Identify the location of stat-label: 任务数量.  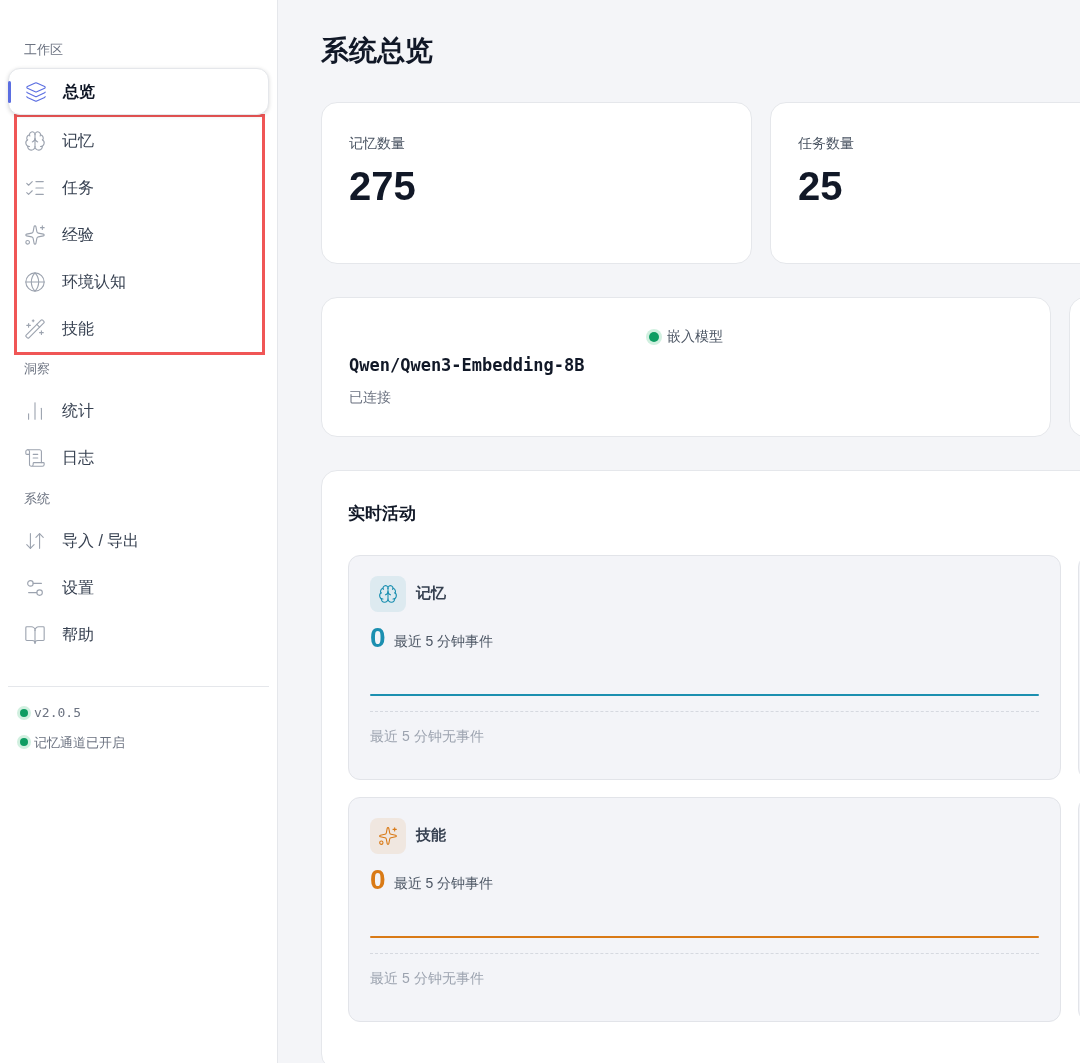
(826, 143).